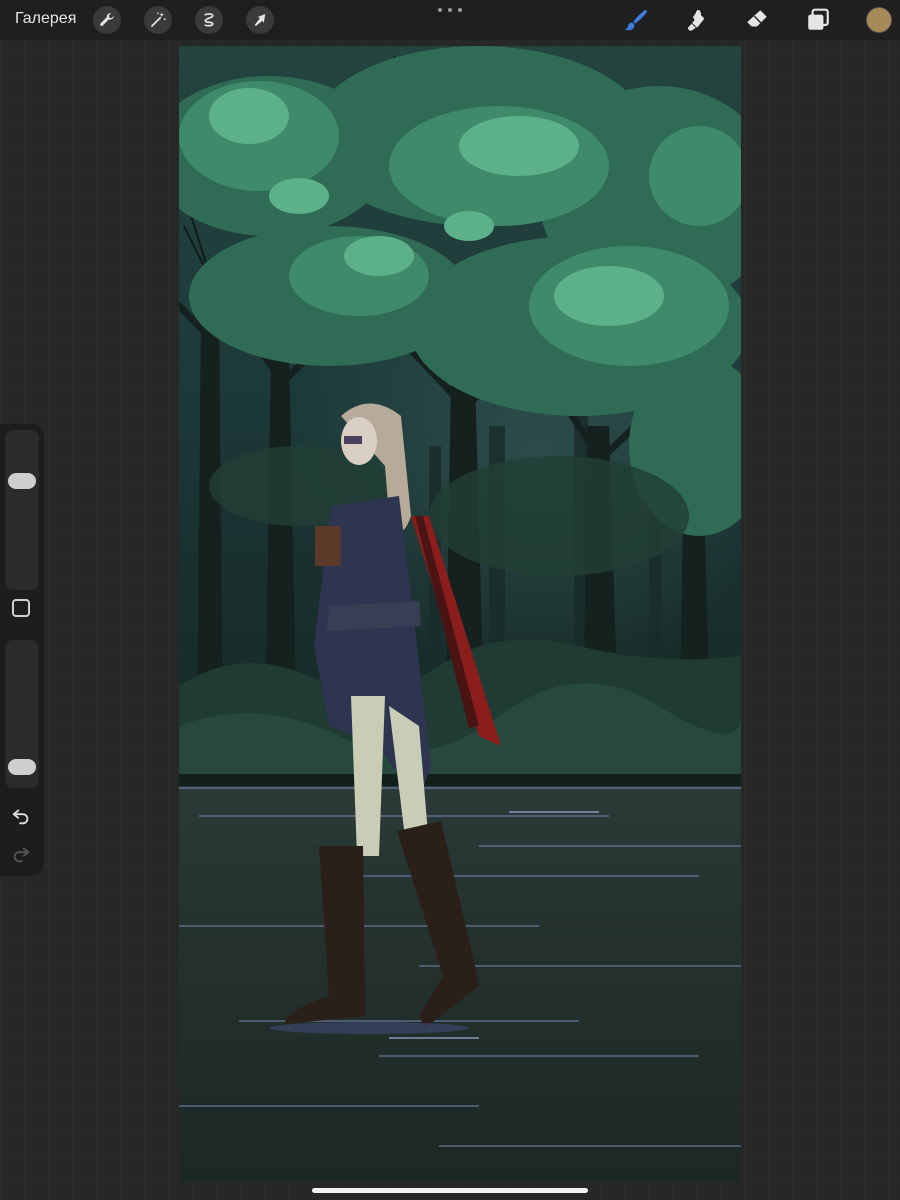 The height and width of the screenshot is (1200, 900). Describe the element at coordinates (879, 20) in the screenshot. I see `color-picker-button` at that location.